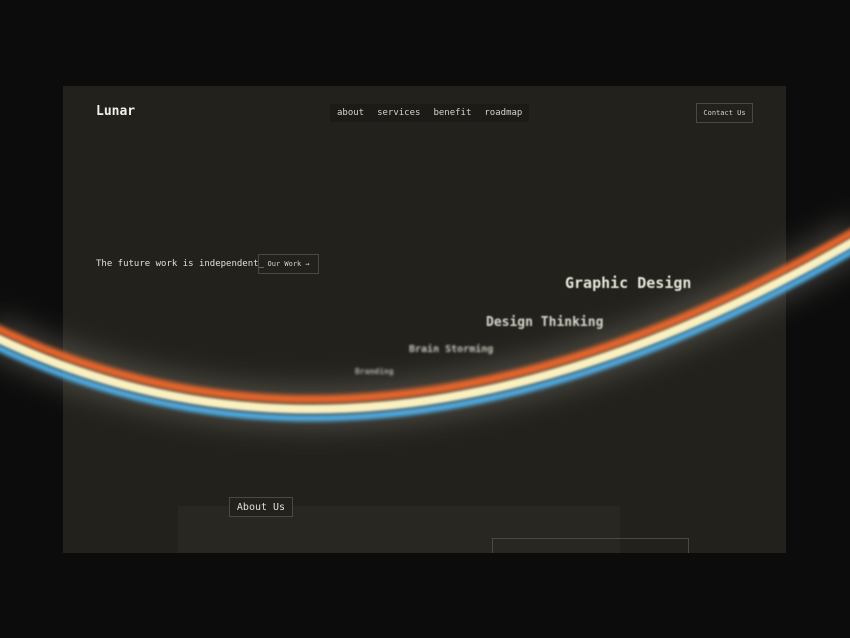 This screenshot has width=850, height=638. What do you see at coordinates (451, 349) in the screenshot?
I see `word-brain-storming: Brain Storming` at bounding box center [451, 349].